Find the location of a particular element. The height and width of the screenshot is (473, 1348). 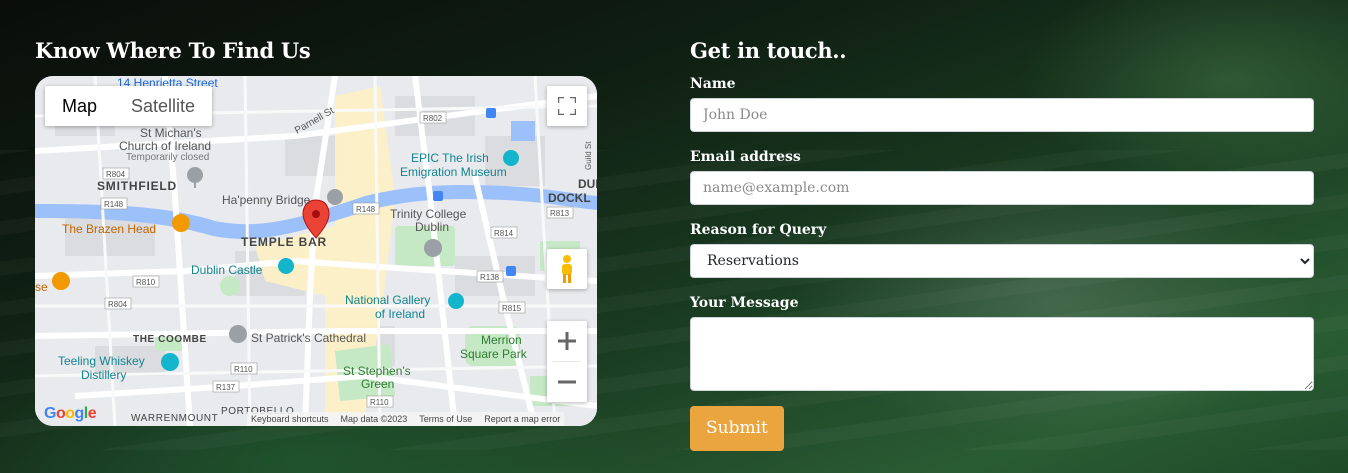

svg-text: SMITHFIELD is located at coordinates (137, 186).